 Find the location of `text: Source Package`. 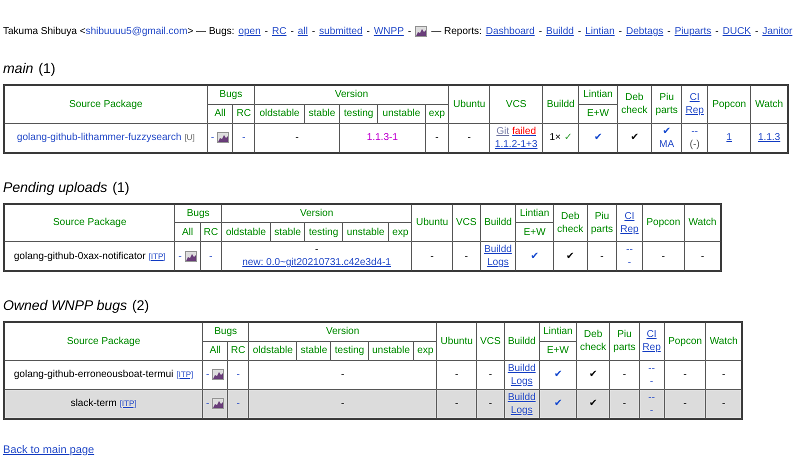

text: Source Package is located at coordinates (103, 341).